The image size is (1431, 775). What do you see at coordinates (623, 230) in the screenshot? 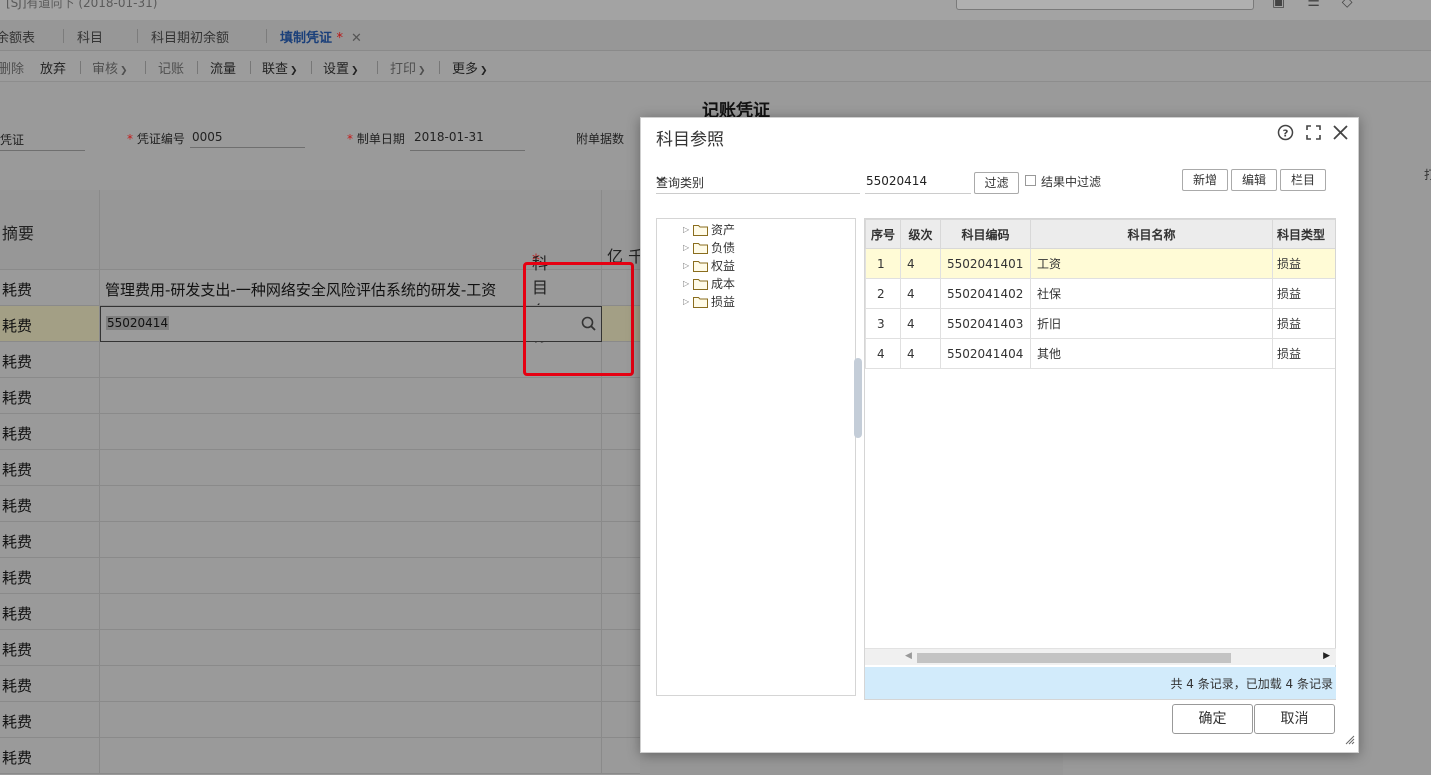
I see `amount-column-header: 亿 千` at bounding box center [623, 230].